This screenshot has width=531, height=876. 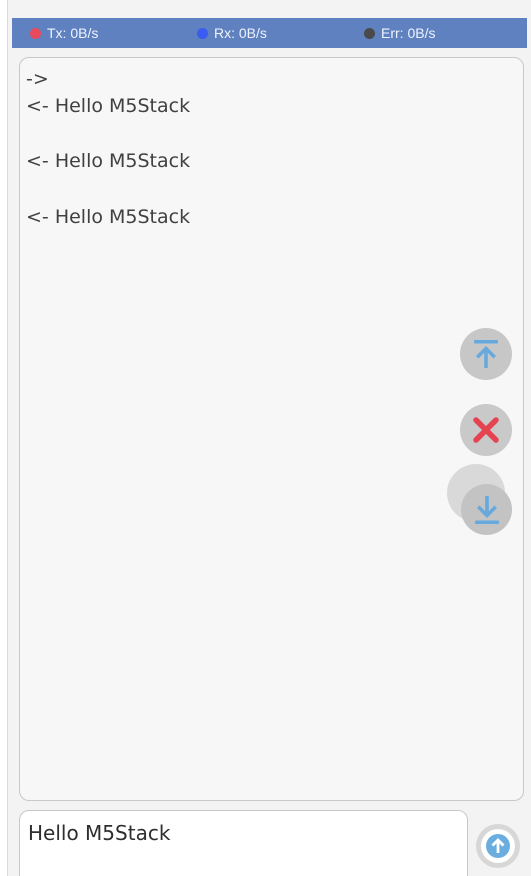 I want to click on send-button, so click(x=498, y=846).